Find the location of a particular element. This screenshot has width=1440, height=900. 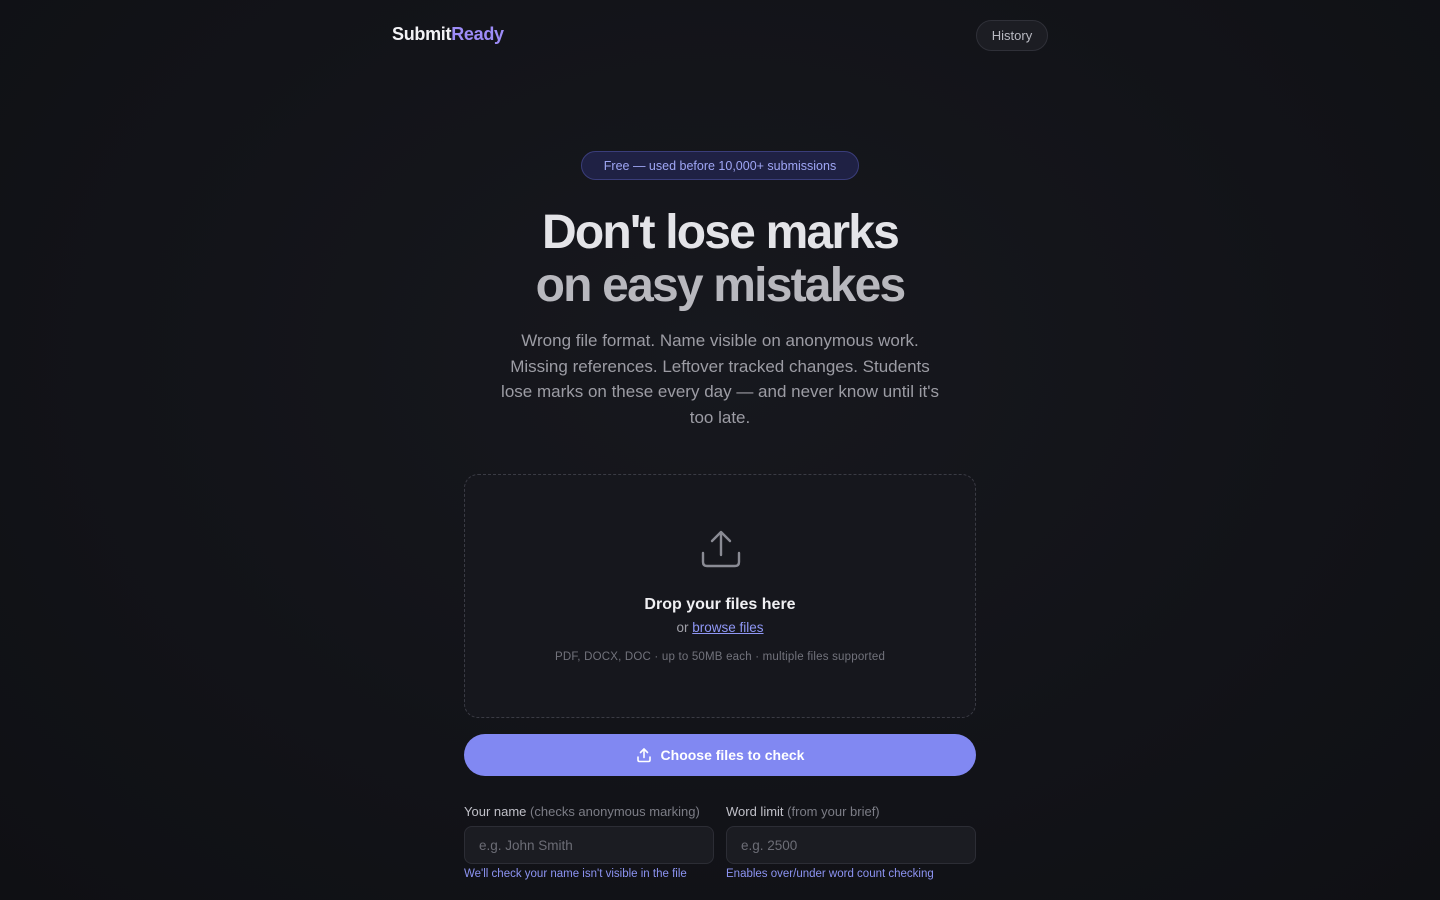

word-limit-label-text: Word limit is located at coordinates (755, 811).